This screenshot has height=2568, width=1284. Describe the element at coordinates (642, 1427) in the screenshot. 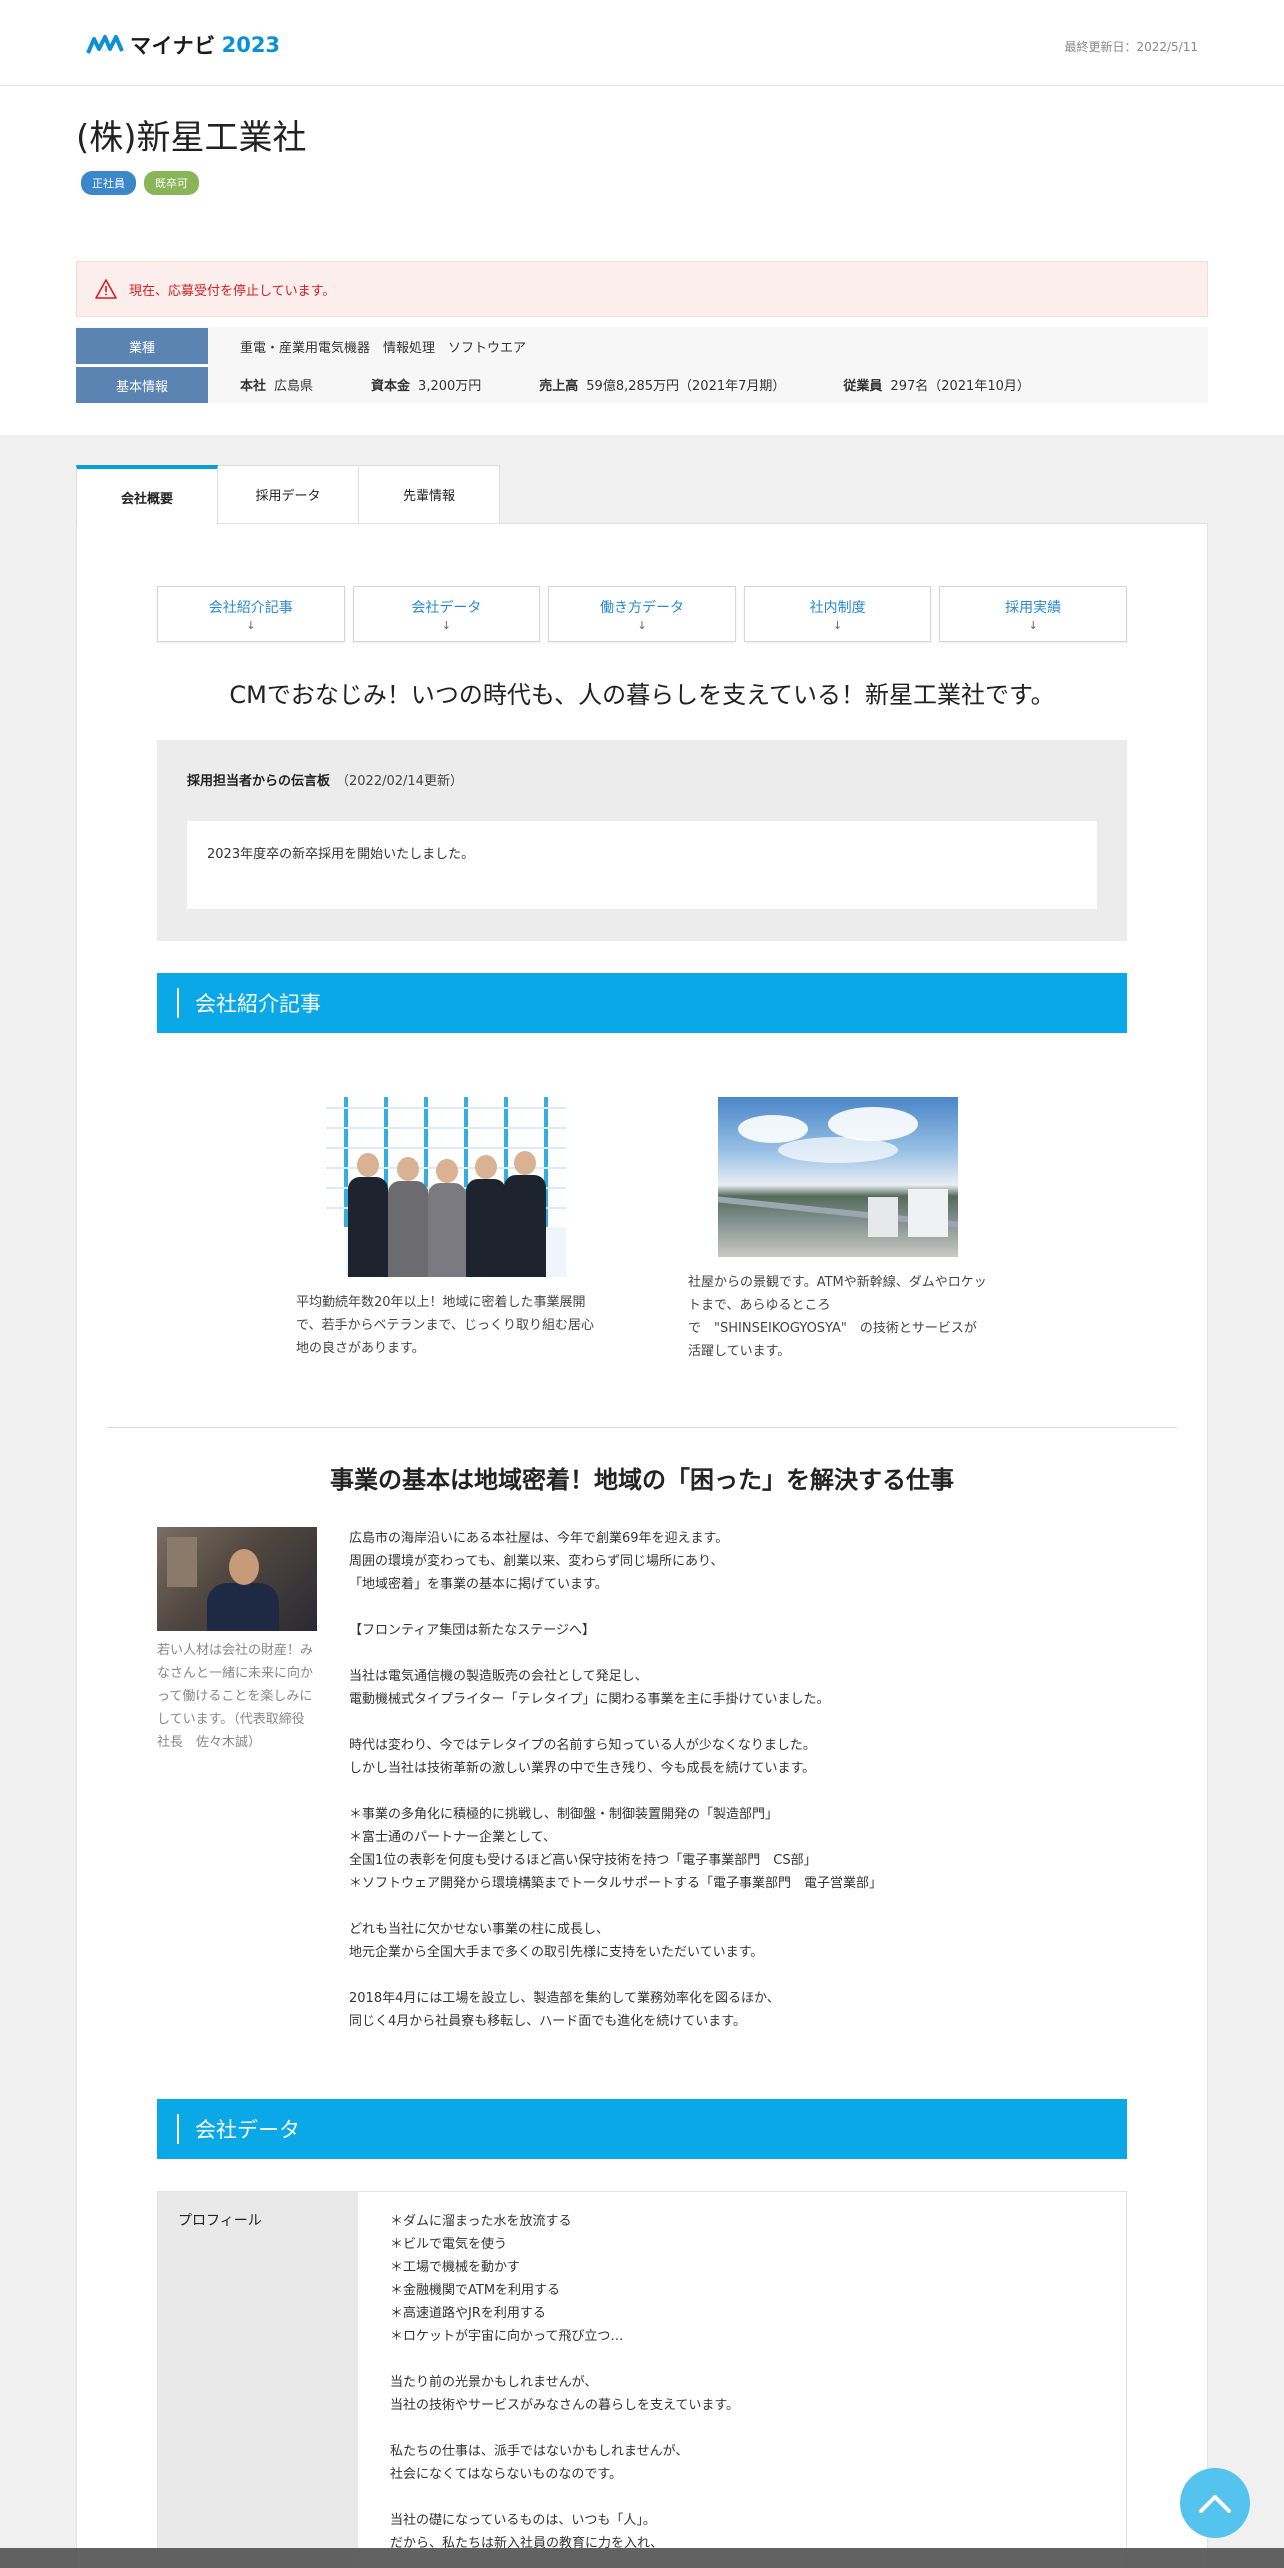

I see `section-divider` at that location.